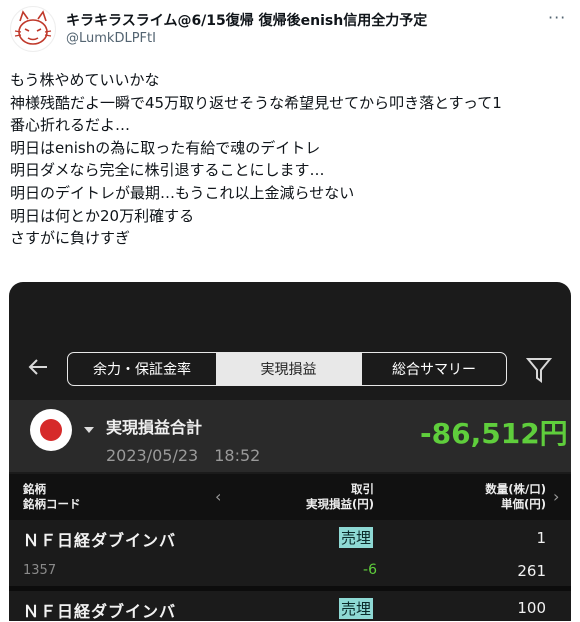 Image resolution: width=580 pixels, height=622 pixels. Describe the element at coordinates (523, 504) in the screenshot. I see `header-right-line2: 単価(円)` at that location.